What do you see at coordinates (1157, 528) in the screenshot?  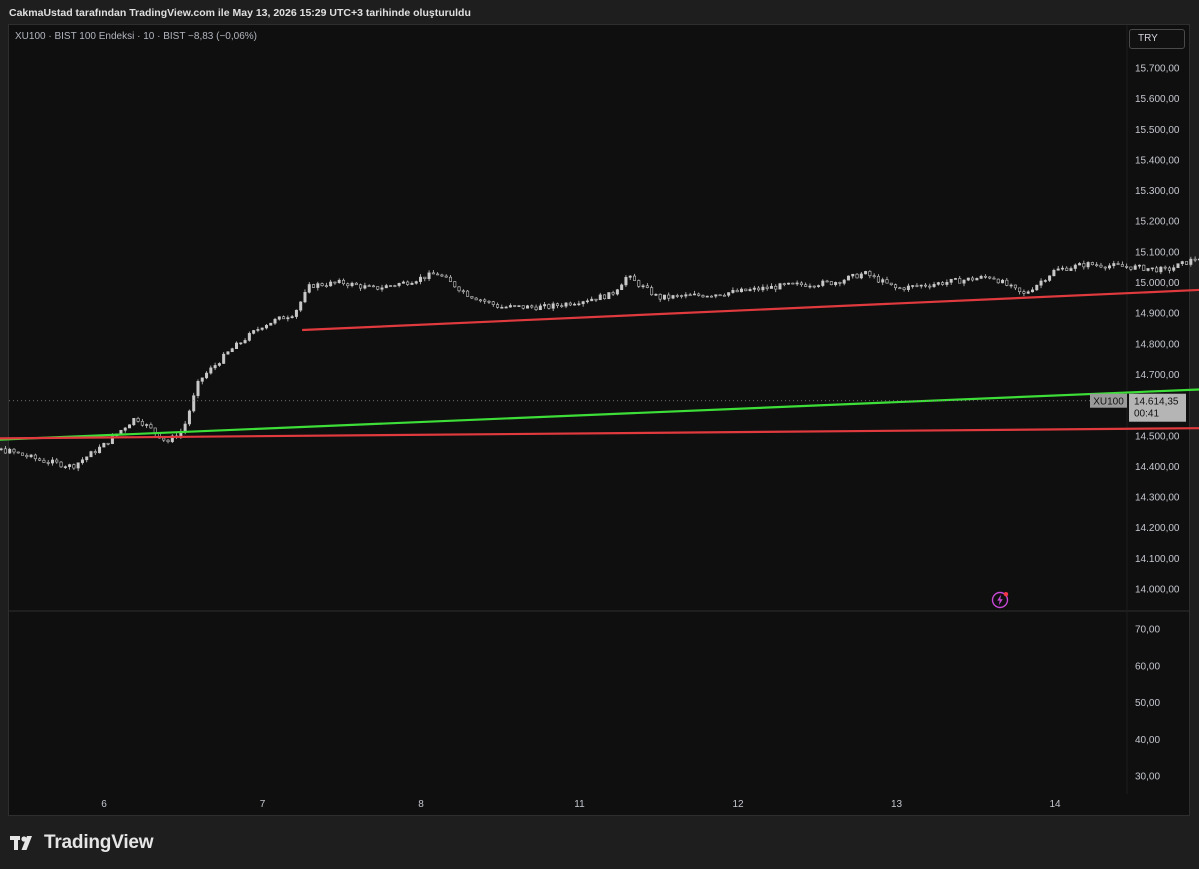 I see `y-tick-label: 14.200,00` at bounding box center [1157, 528].